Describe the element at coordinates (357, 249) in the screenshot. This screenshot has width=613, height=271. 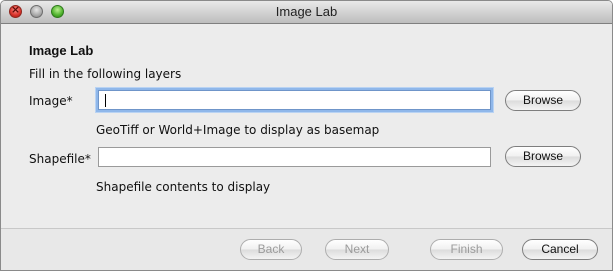
I see `next-button: Next` at that location.